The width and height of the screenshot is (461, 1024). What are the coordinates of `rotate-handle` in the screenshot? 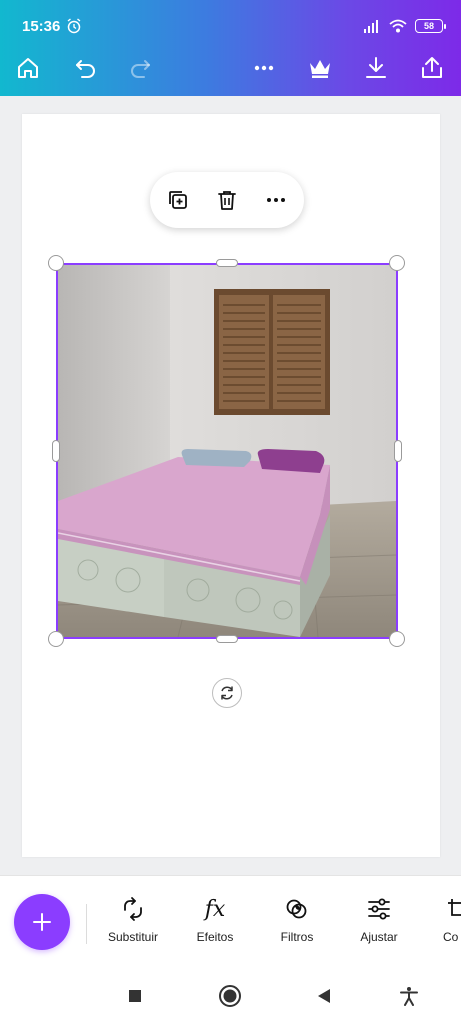 It's located at (227, 693).